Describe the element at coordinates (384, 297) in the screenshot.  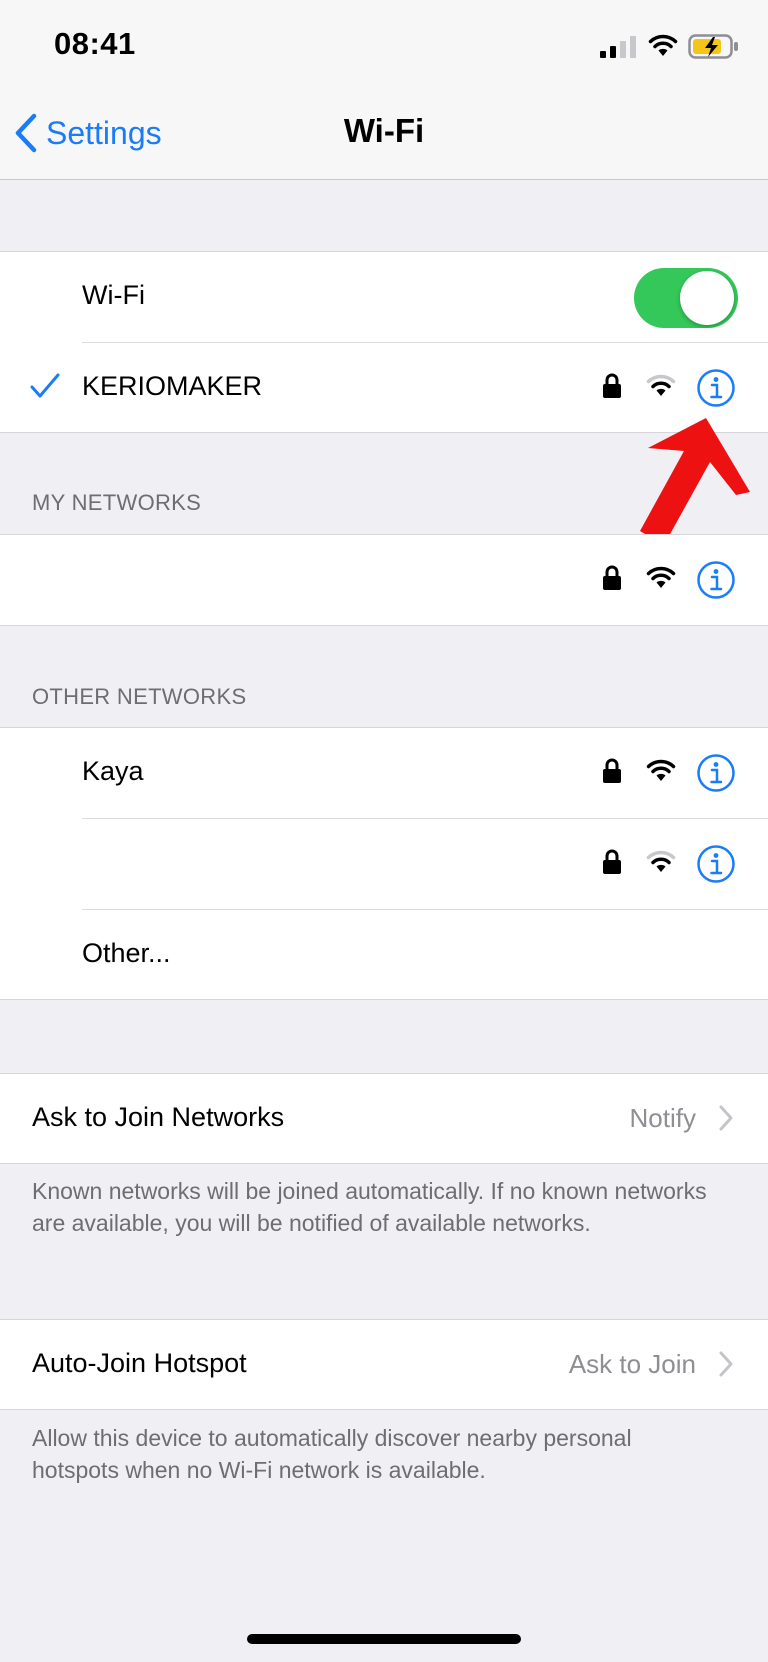
I see `wifi-toggle-row: Wi-Fi` at that location.